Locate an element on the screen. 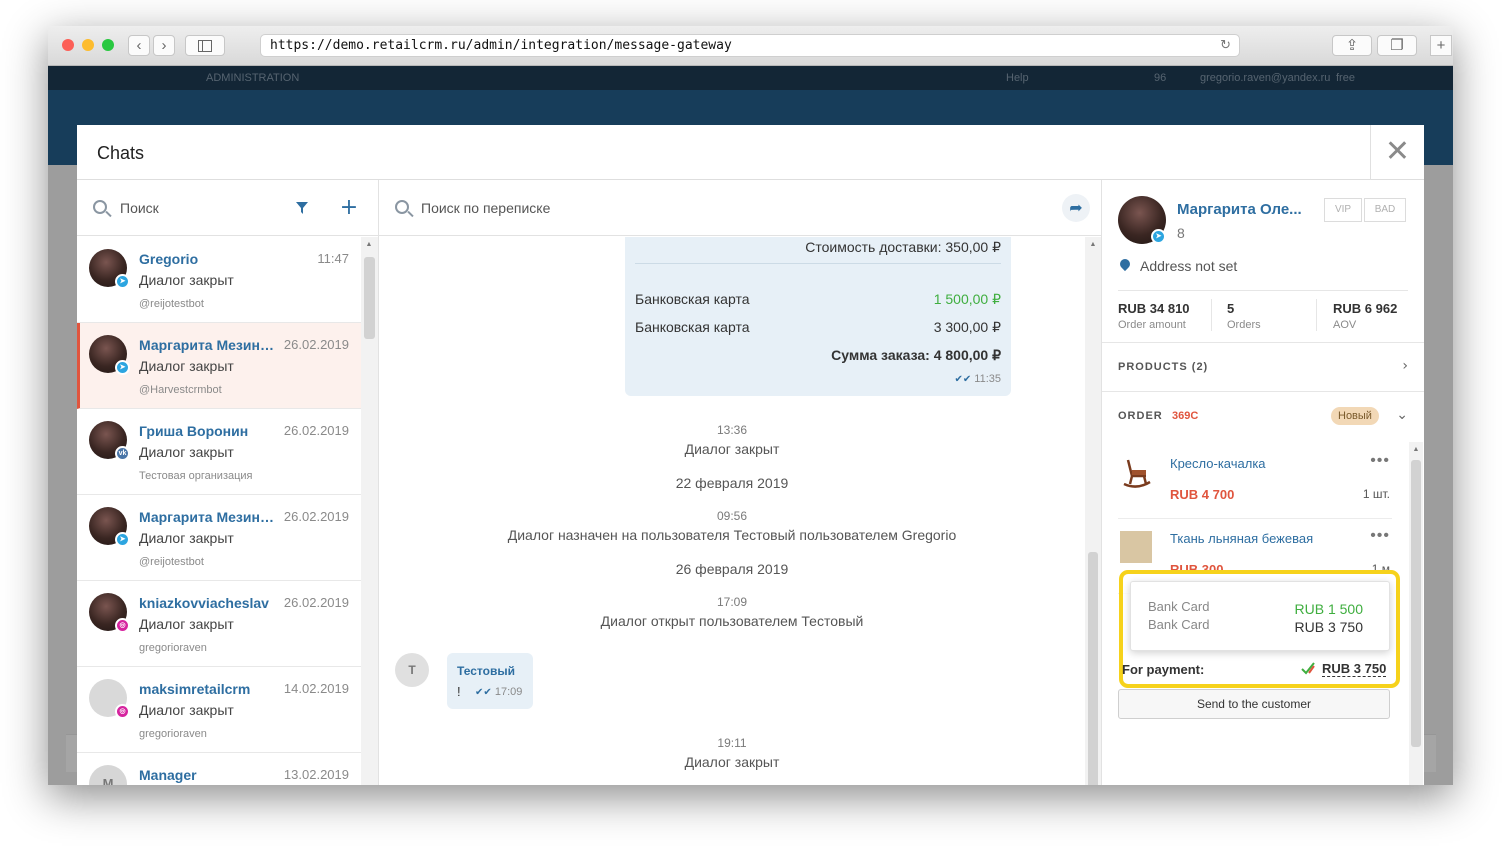 The image size is (1502, 856). add-chat-button: + is located at coordinates (349, 208).